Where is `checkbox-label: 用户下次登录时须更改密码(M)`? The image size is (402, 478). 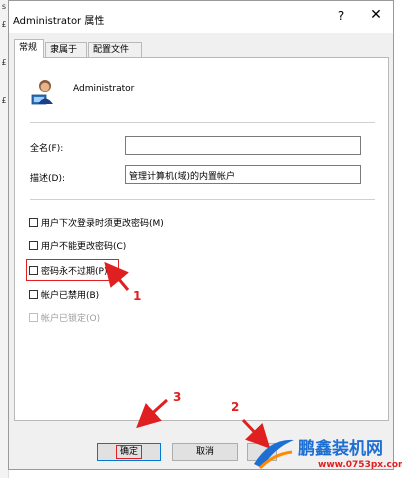
checkbox-label: 用户下次登录时须更改密码(M) is located at coordinates (102, 223).